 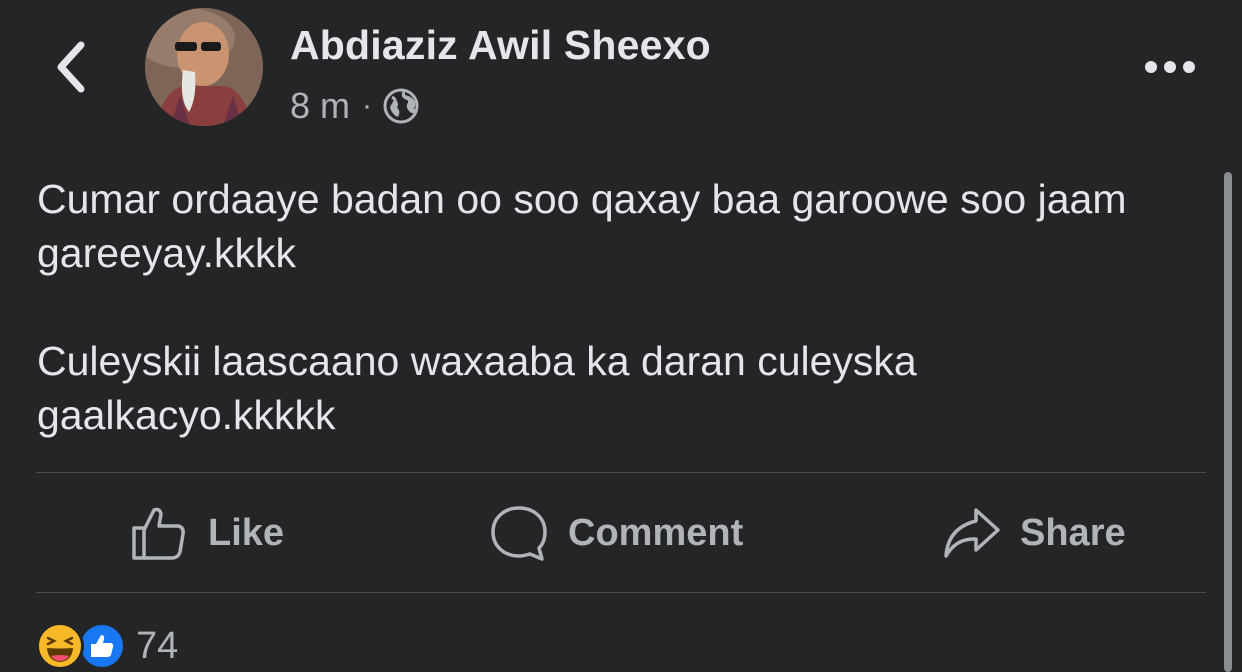 I want to click on scrollbar, so click(x=1228, y=422).